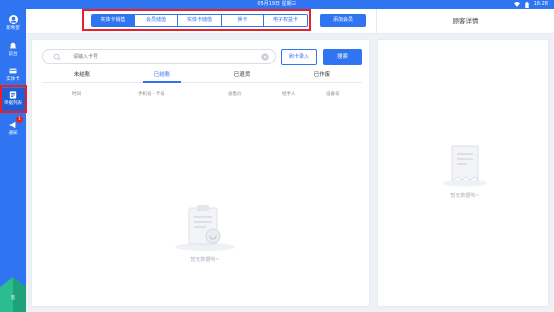  Describe the element at coordinates (162, 82) in the screenshot. I see `active-tab-indicator` at that location.